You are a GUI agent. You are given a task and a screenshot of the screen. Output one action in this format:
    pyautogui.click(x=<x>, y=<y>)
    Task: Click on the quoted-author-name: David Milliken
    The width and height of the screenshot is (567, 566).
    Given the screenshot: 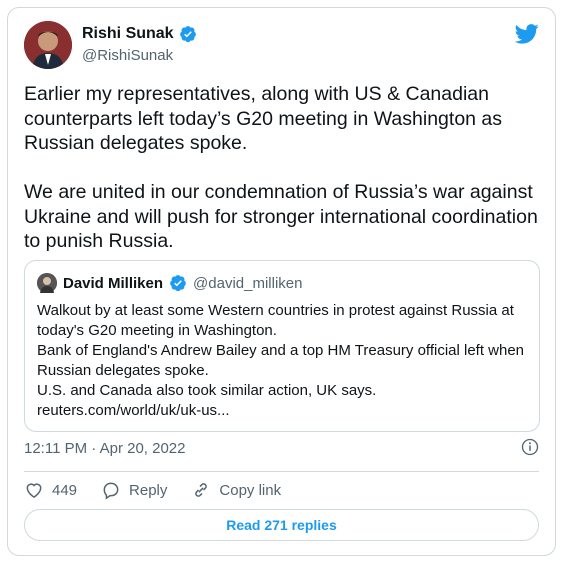 What is the action you would take?
    pyautogui.click(x=113, y=283)
    